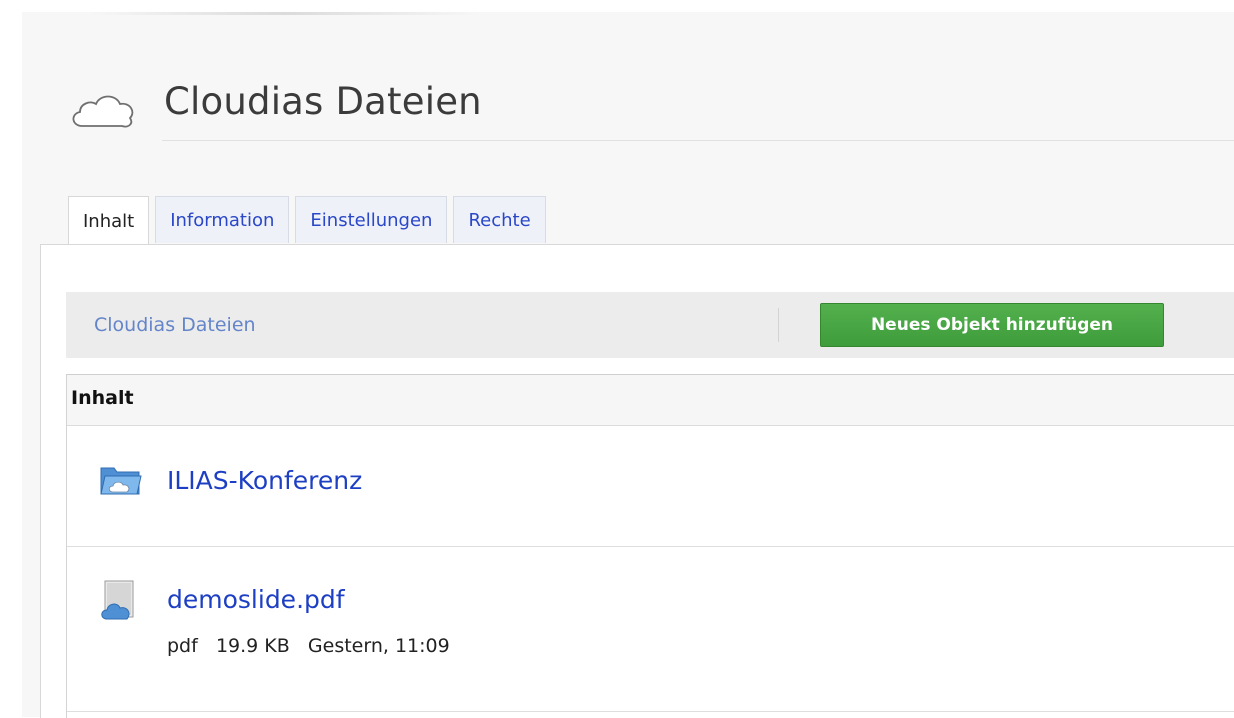  Describe the element at coordinates (650, 325) in the screenshot. I see `toolbar: Cloudias Dateien Neues Objekt hinzufügen` at that location.